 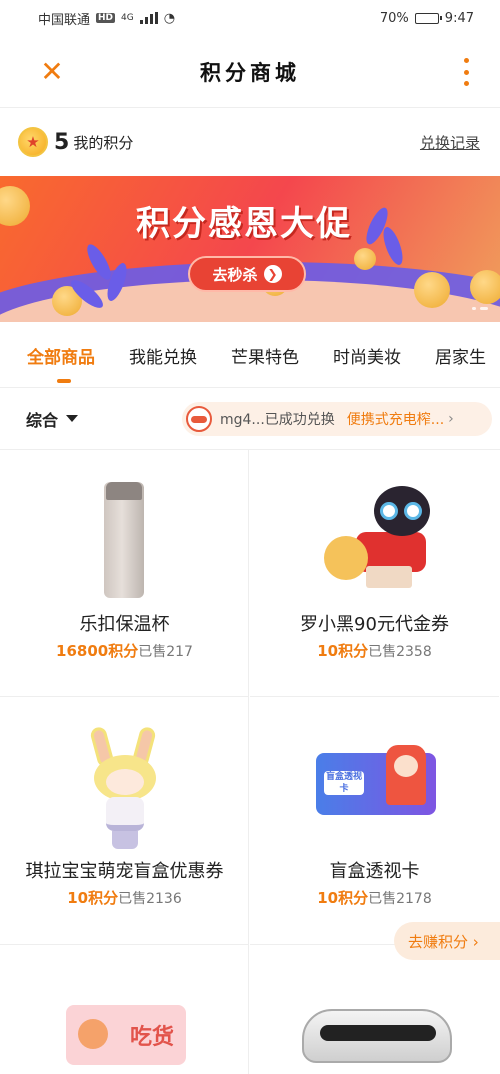 I want to click on category-tabs: 全部商品 我能兑换 芒果特色 时尚美妆 居家生, so click(x=250, y=355).